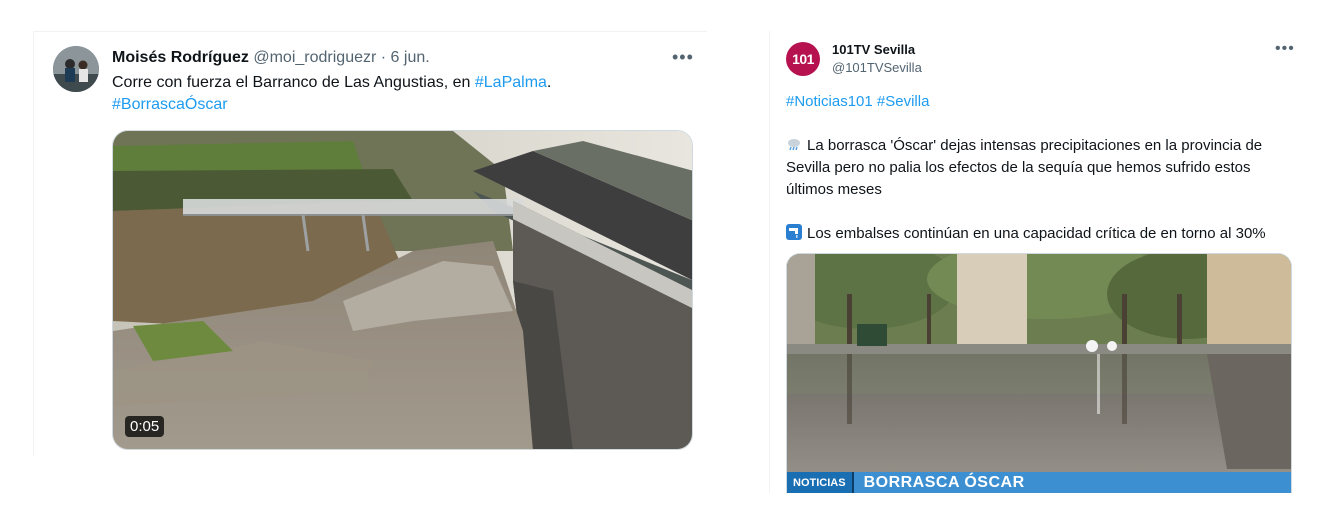  I want to click on news-title: BORRASCA ÓSCAR, so click(1072, 482).